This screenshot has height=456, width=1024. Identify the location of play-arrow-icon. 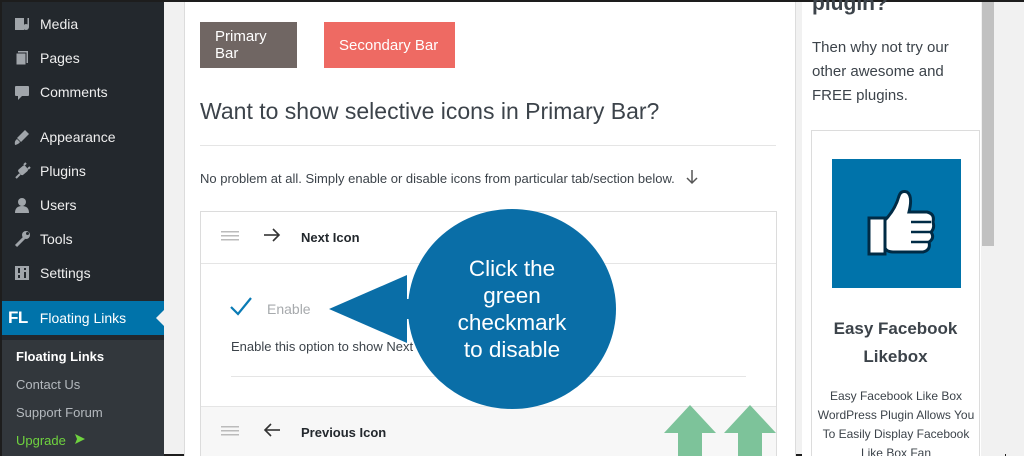
(80, 440).